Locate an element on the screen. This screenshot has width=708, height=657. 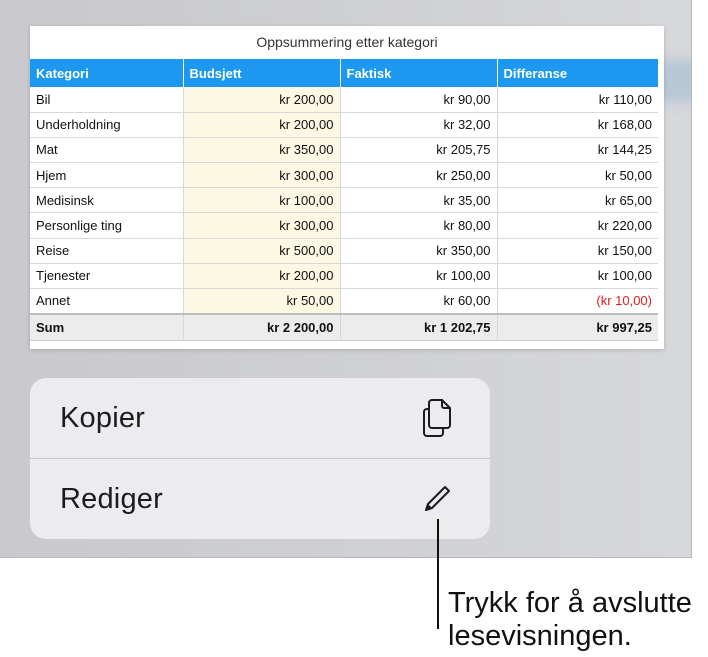
actual-cell: kr 205,75 is located at coordinates (418, 150).